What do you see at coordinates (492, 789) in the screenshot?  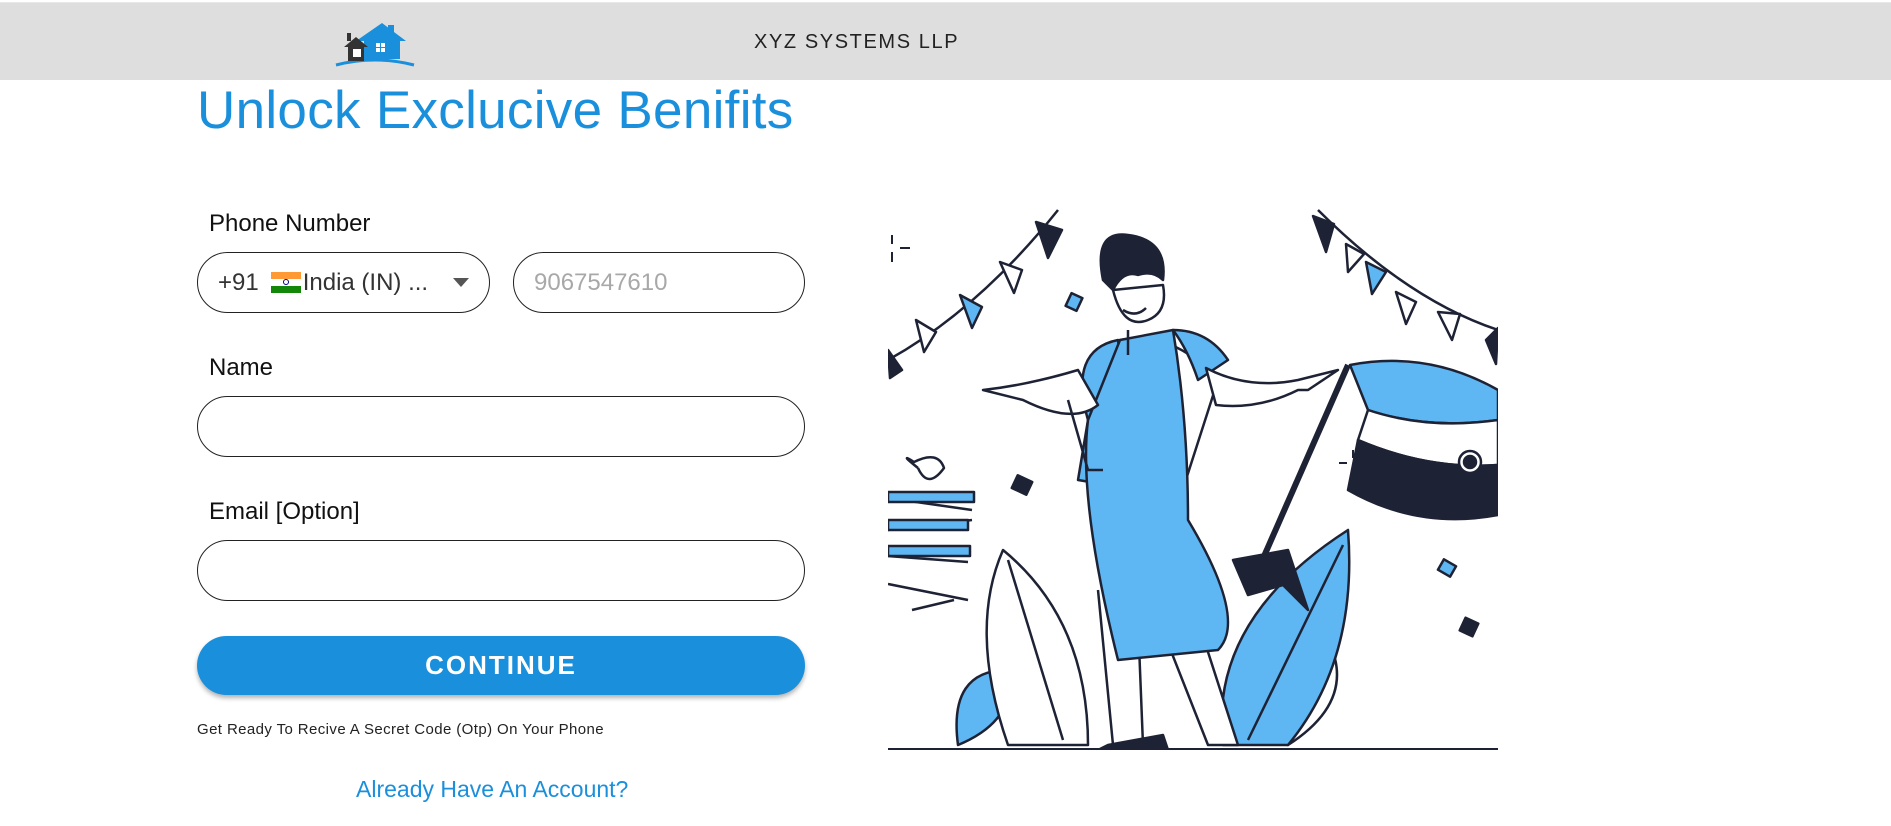 I see `already-have-account-link: Already Have An Account?` at bounding box center [492, 789].